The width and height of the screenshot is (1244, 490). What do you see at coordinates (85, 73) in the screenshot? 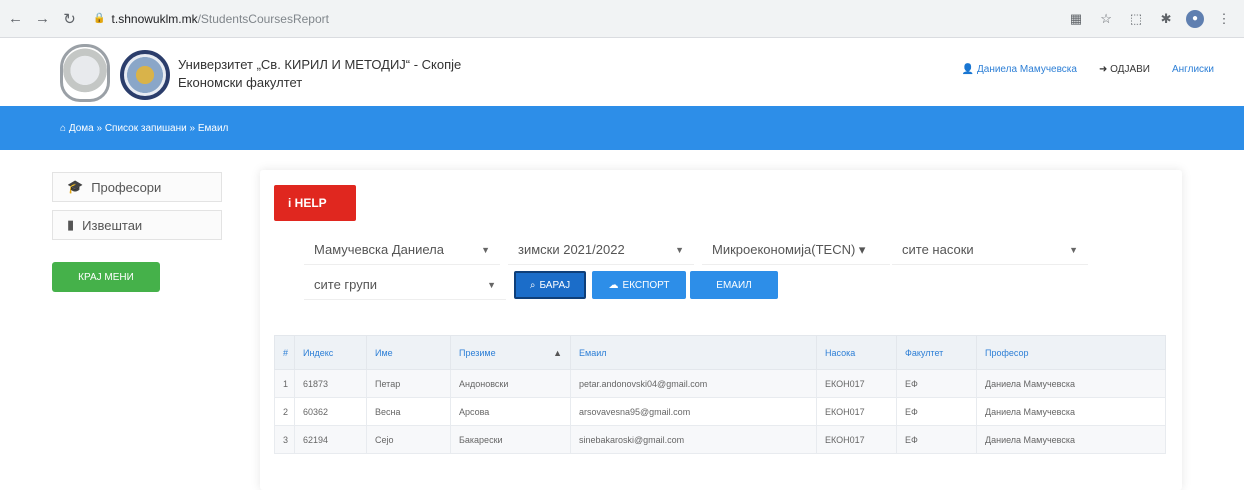
I see `university-logo` at bounding box center [85, 73].